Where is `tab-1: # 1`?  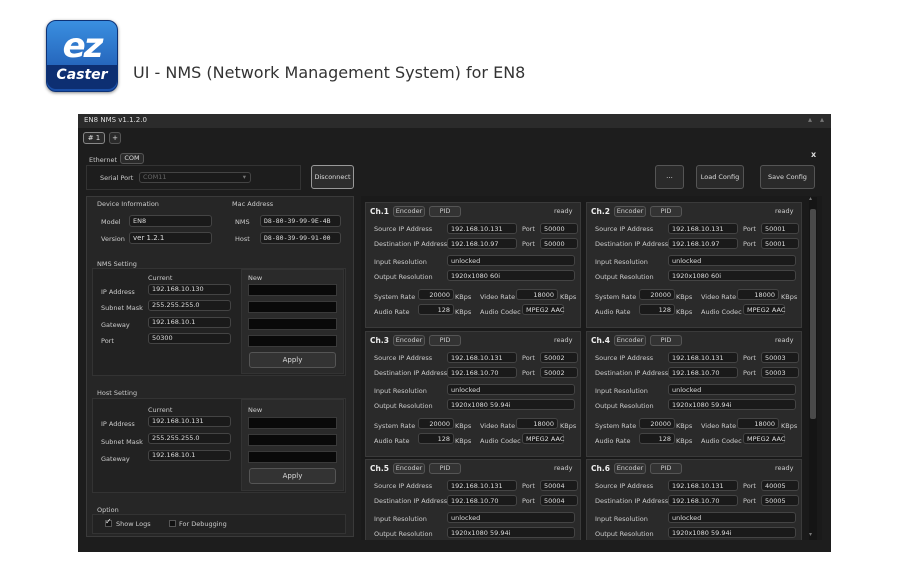 tab-1: # 1 is located at coordinates (94, 138).